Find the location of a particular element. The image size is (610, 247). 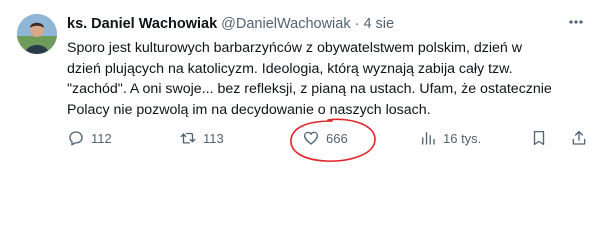

bookmark-icon is located at coordinates (539, 138).